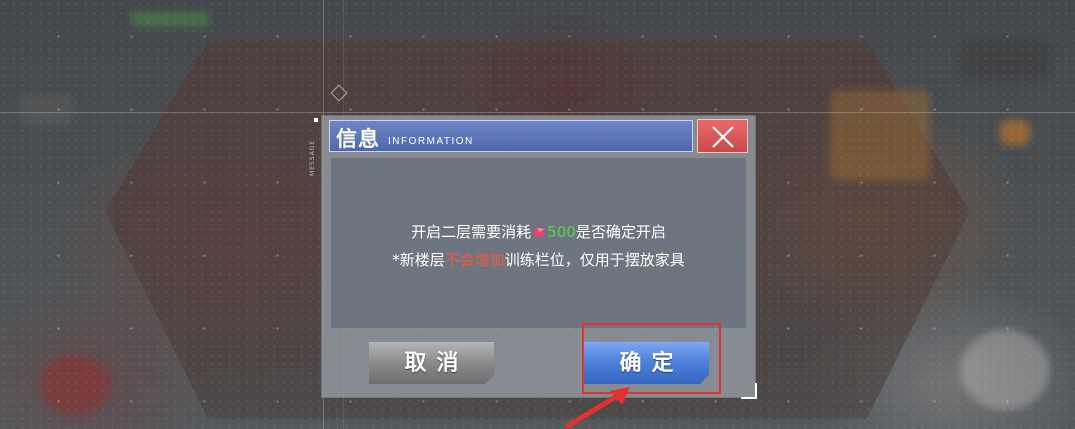  I want to click on dialog-subtitle: INFORMATION, so click(431, 141).